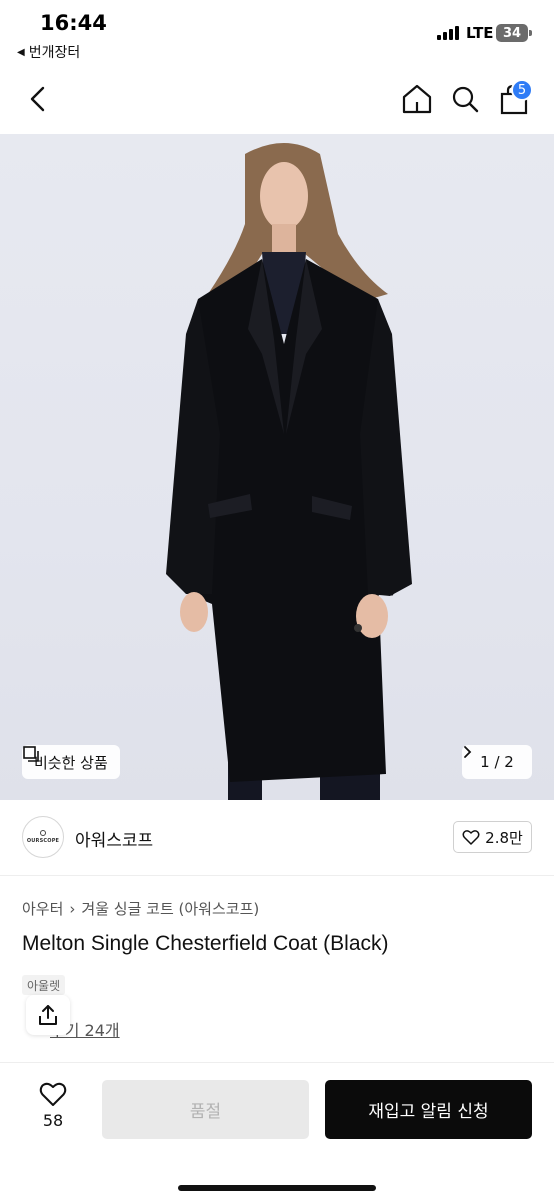 This screenshot has height=1200, width=554. What do you see at coordinates (277, 100) in the screenshot?
I see `nav-bar: 5` at bounding box center [277, 100].